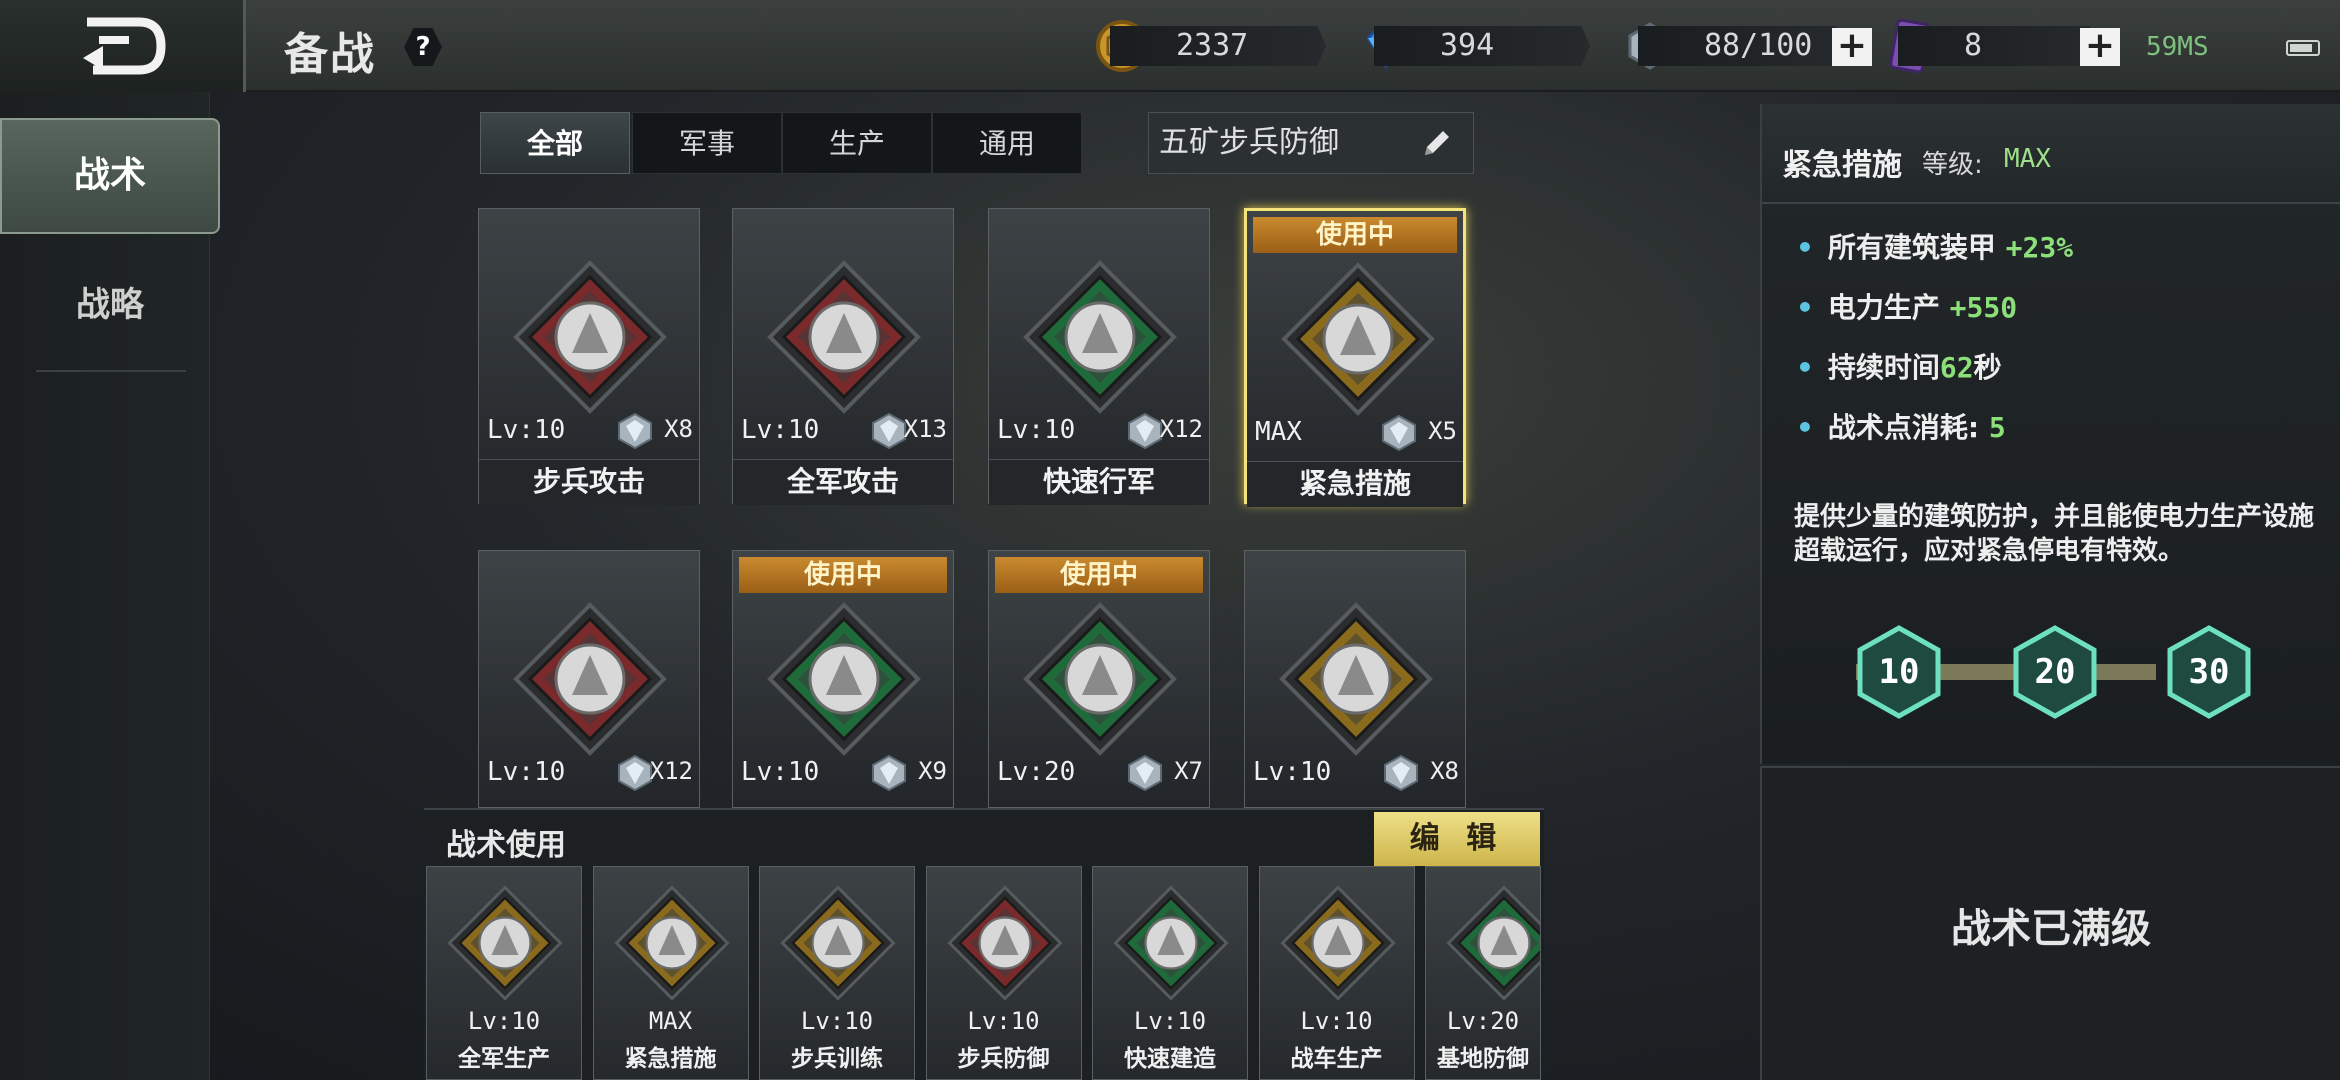  What do you see at coordinates (110, 305) in the screenshot?
I see `tab-strategy: 战略` at bounding box center [110, 305].